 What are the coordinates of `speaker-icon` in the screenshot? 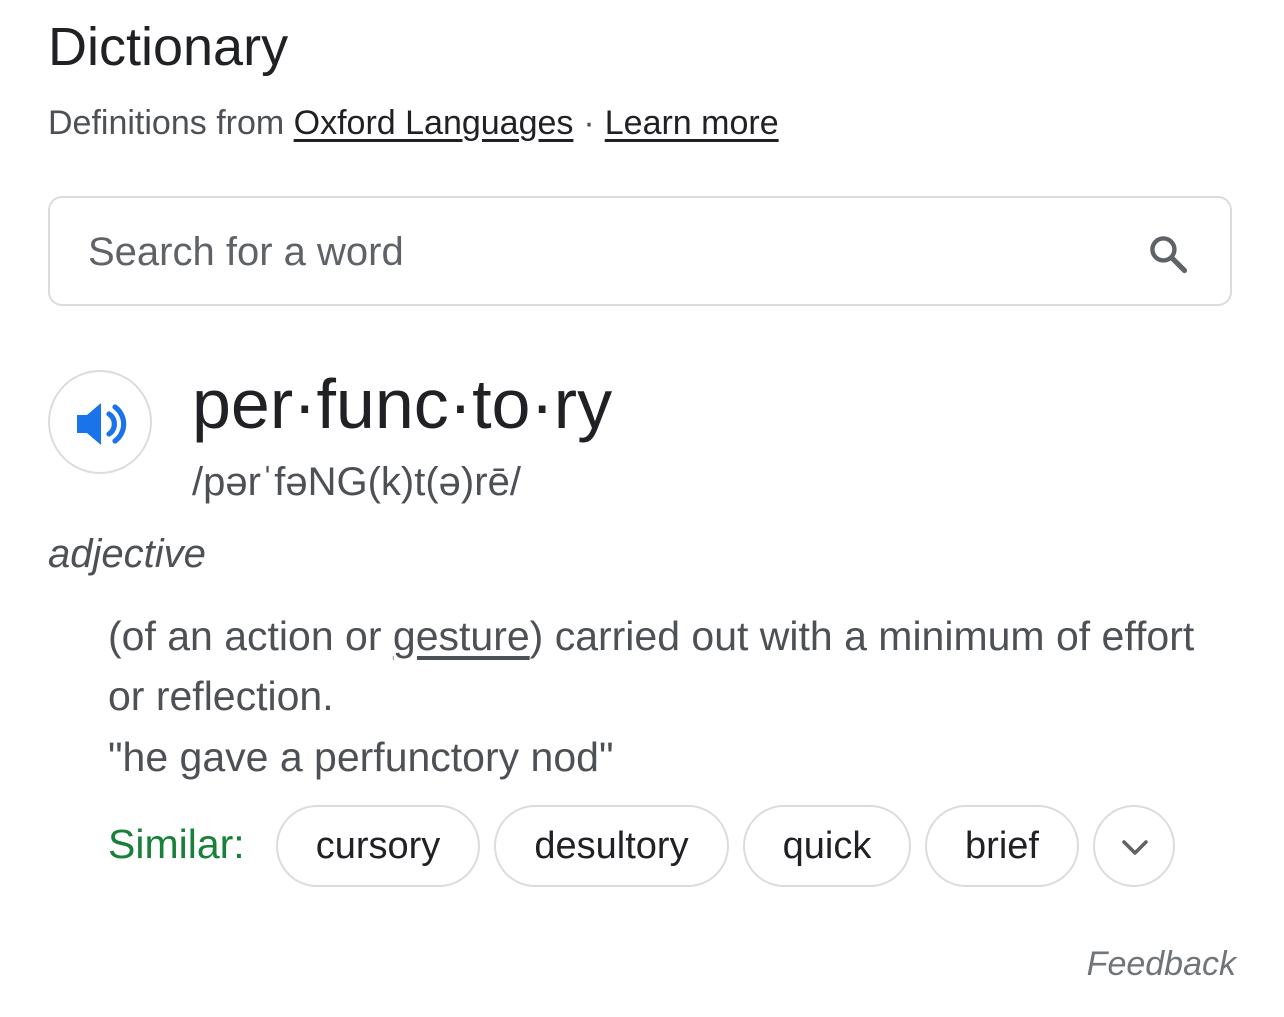 It's located at (102, 424).